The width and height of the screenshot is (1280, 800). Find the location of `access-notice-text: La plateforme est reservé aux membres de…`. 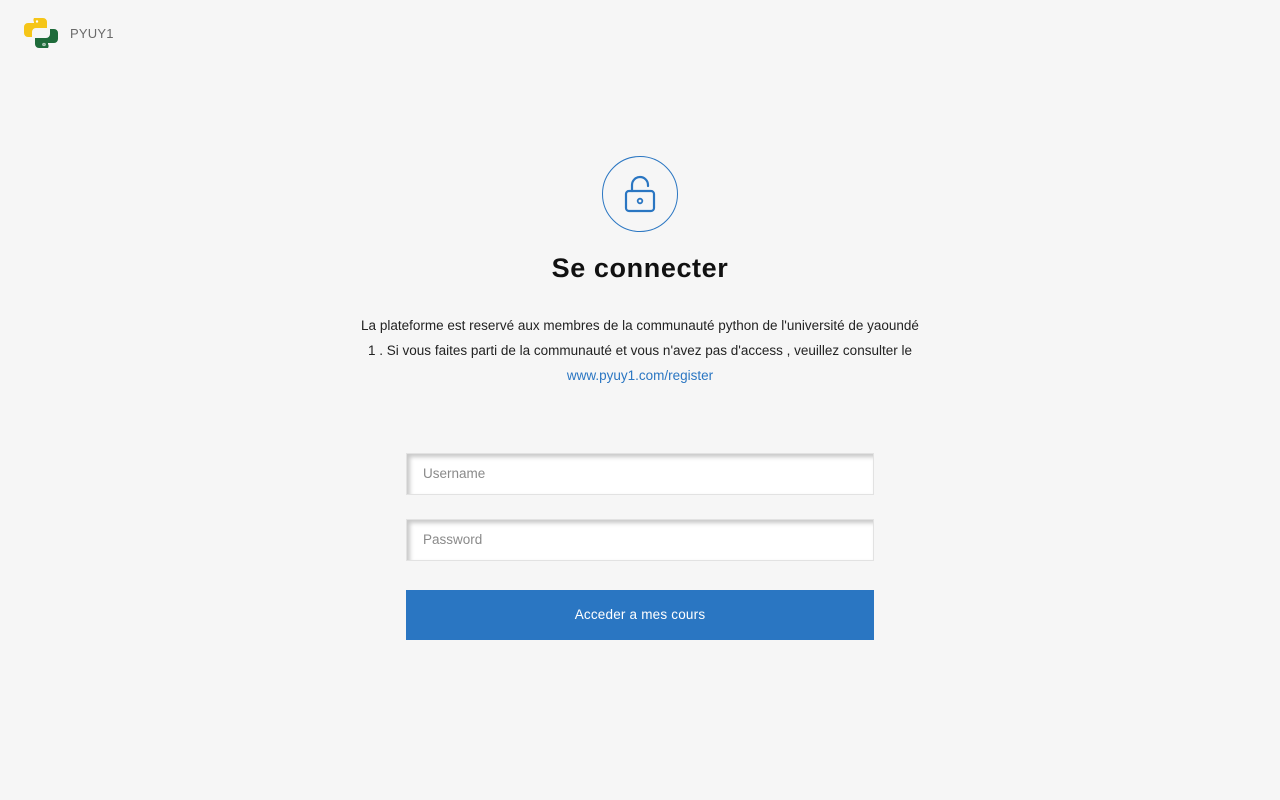

access-notice-text: La plateforme est reservé aux membres de… is located at coordinates (640, 338).